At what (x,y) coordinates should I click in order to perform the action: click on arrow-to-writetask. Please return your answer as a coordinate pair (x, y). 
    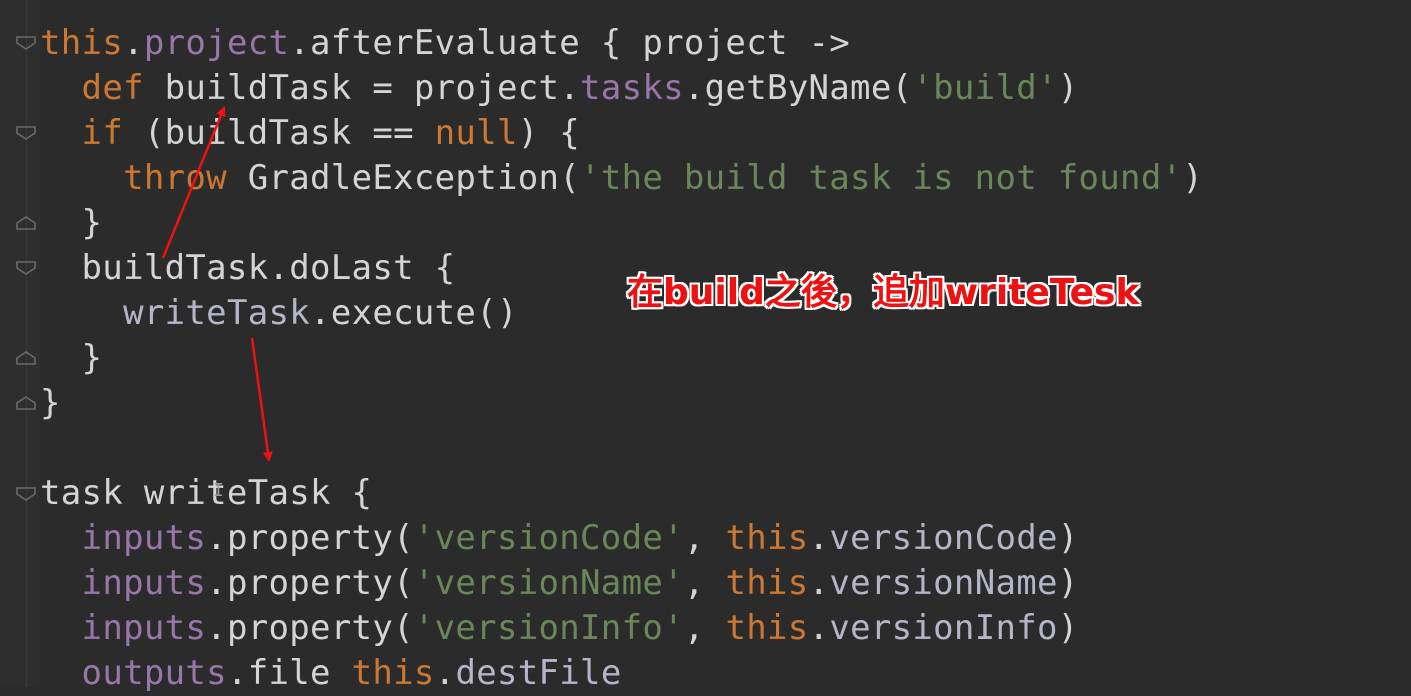
    Looking at the image, I should click on (261, 399).